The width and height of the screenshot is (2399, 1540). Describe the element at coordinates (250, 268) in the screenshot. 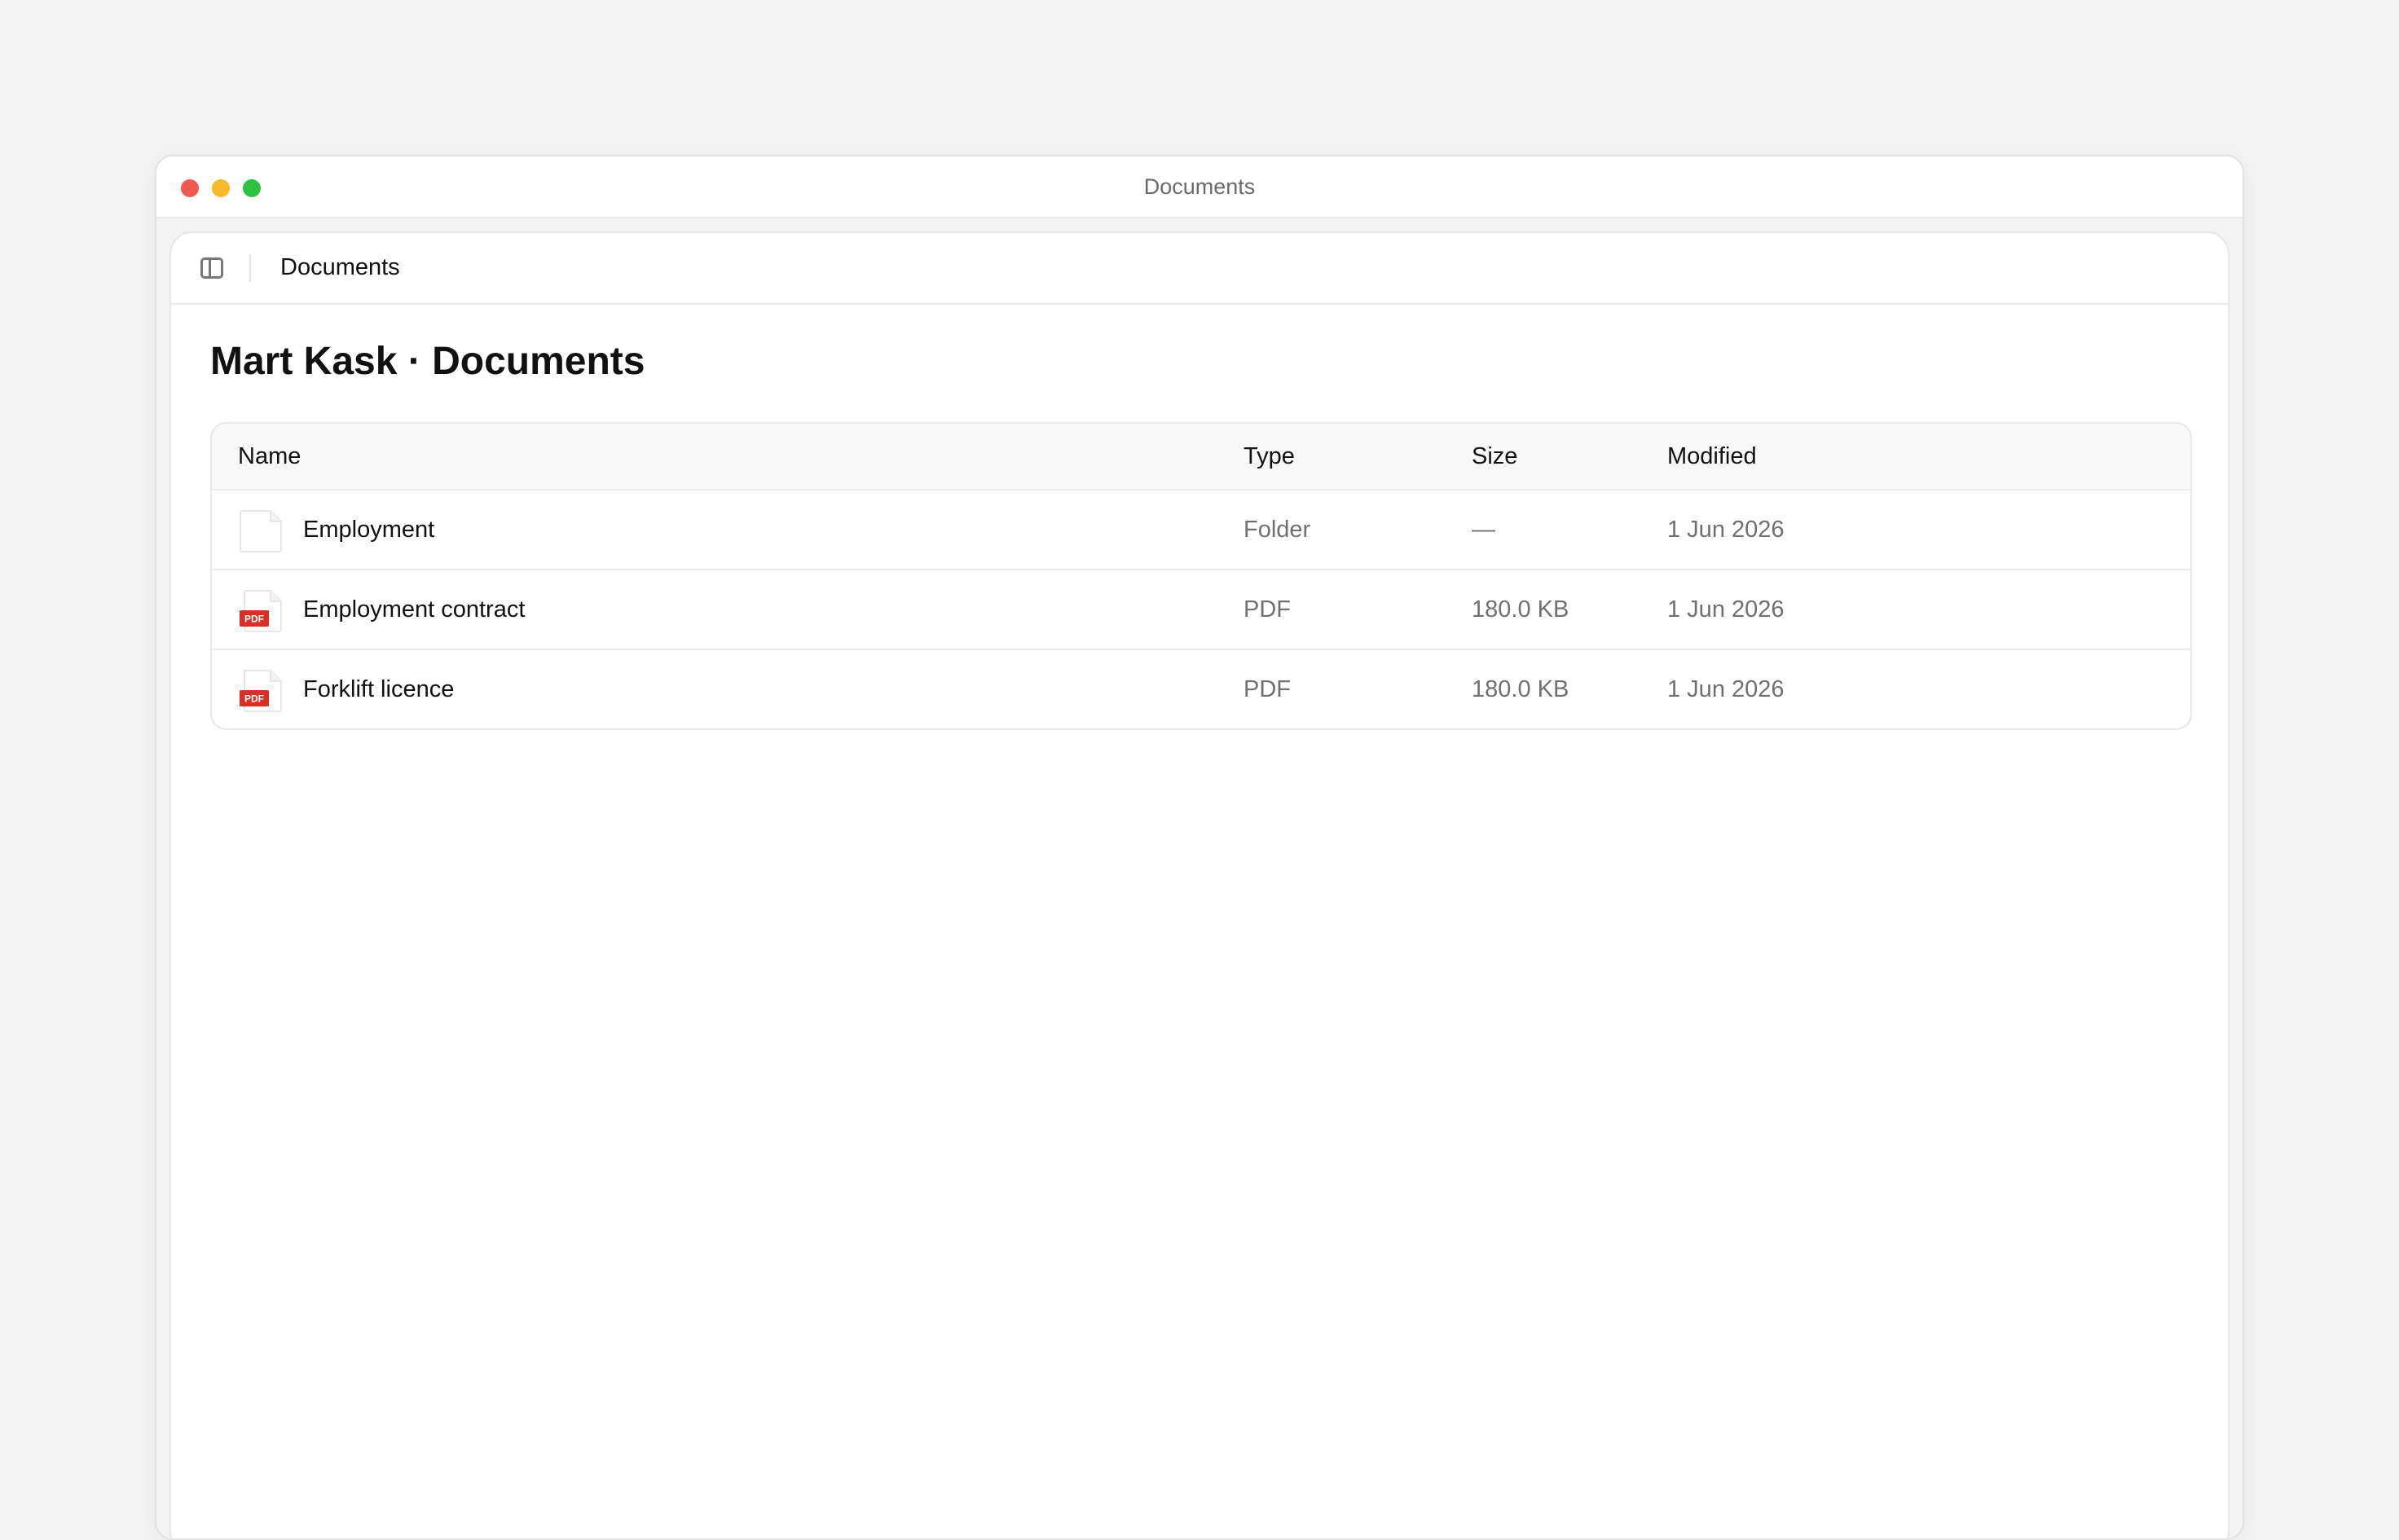

I see `toolbar-divider` at that location.